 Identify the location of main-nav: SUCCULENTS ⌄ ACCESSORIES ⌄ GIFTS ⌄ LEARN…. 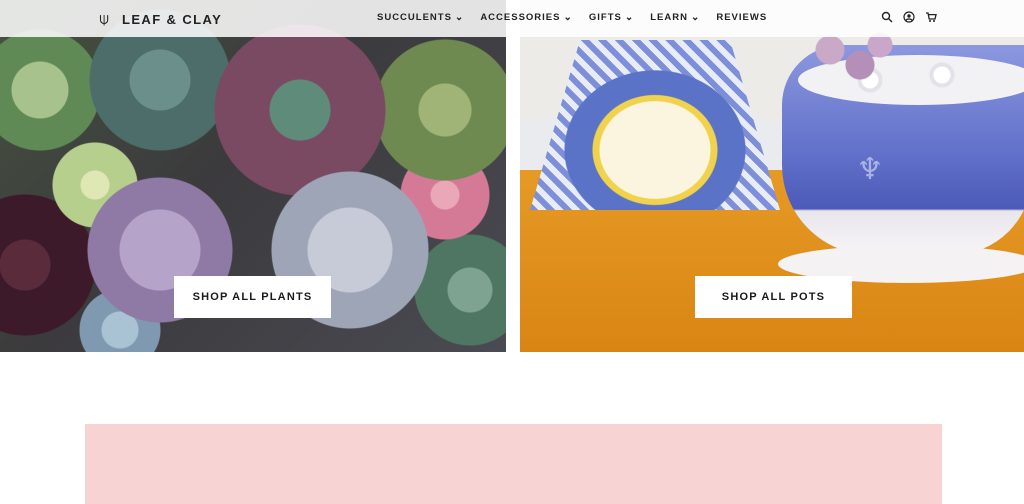
(572, 17).